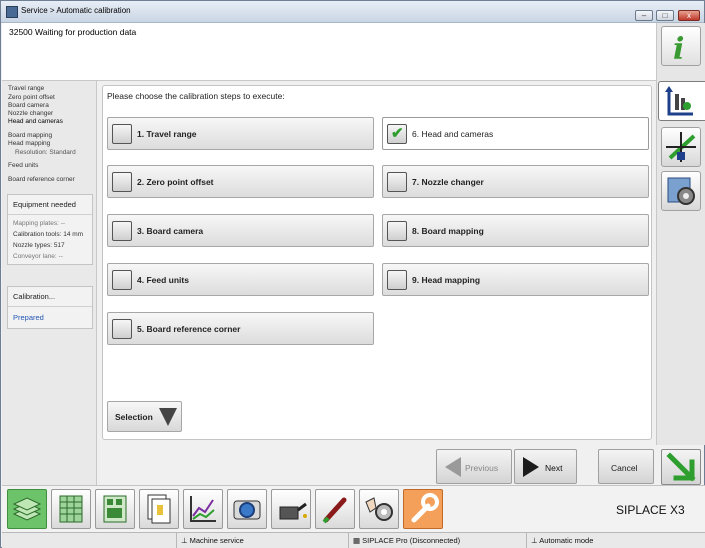 Image resolution: width=705 pixels, height=548 pixels. Describe the element at coordinates (665, 15) in the screenshot. I see `maximize-button: □` at that location.